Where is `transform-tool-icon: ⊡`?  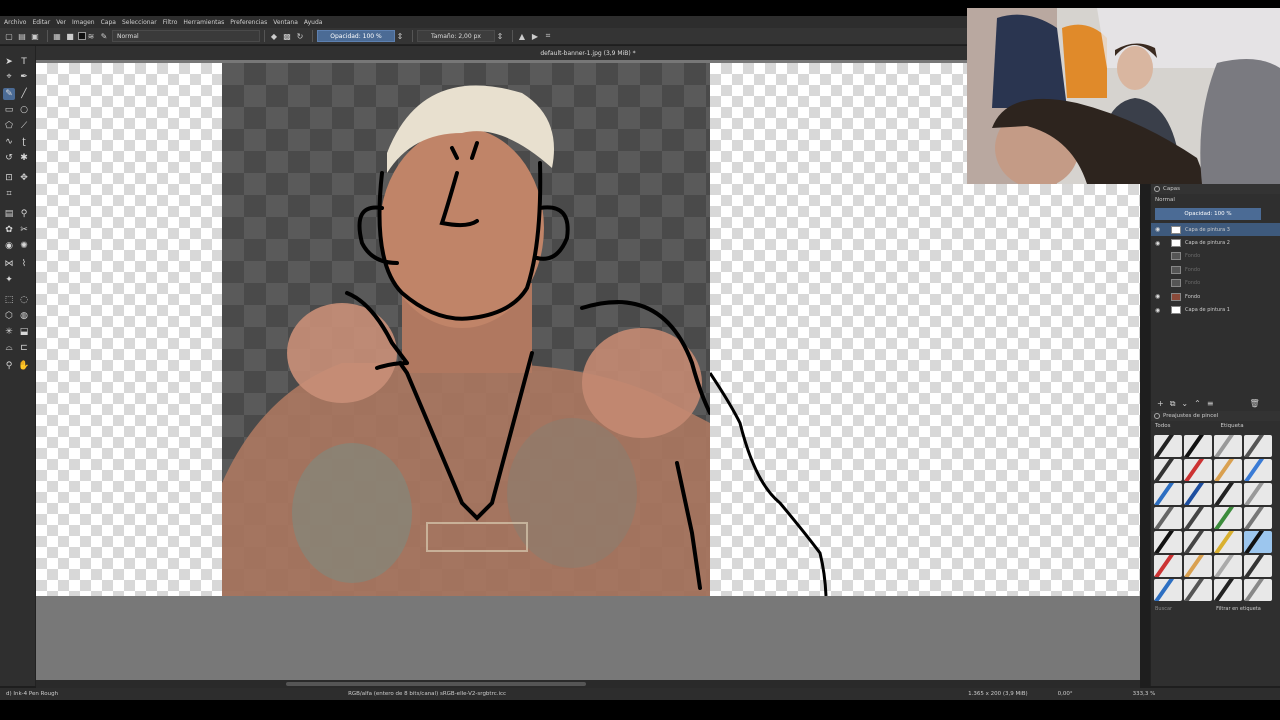
transform-tool-icon: ⊡ is located at coordinates (9, 178).